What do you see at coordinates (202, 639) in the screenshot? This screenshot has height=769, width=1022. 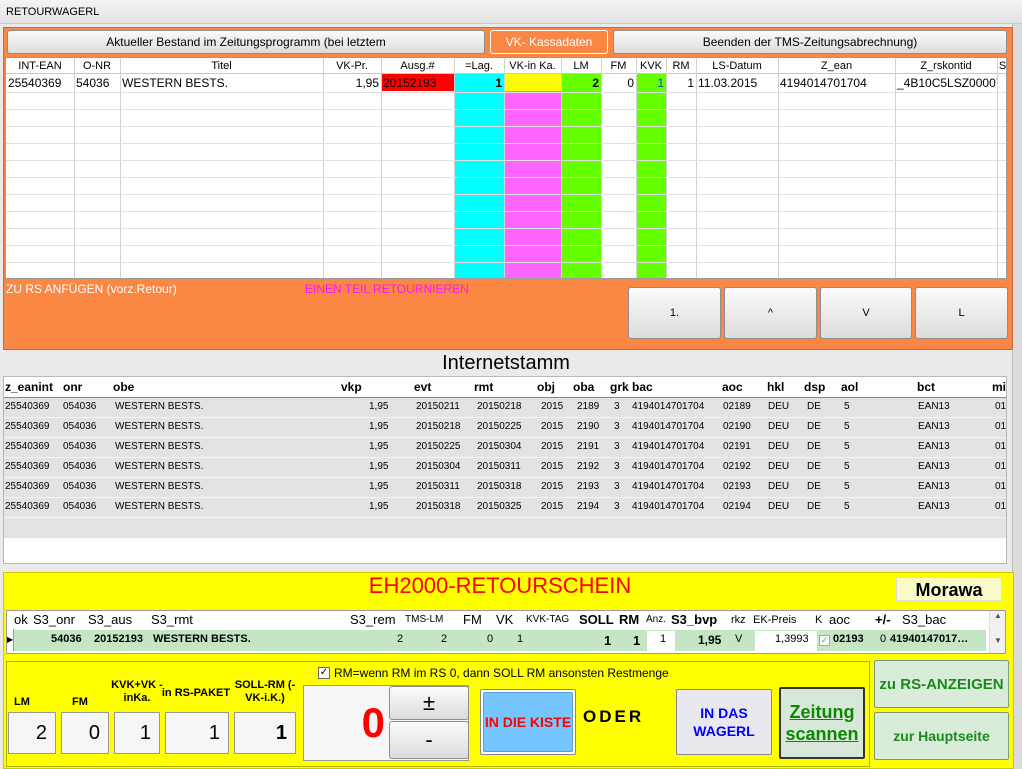 I see `rs-cell-rmt: WESTERN BESTS.` at bounding box center [202, 639].